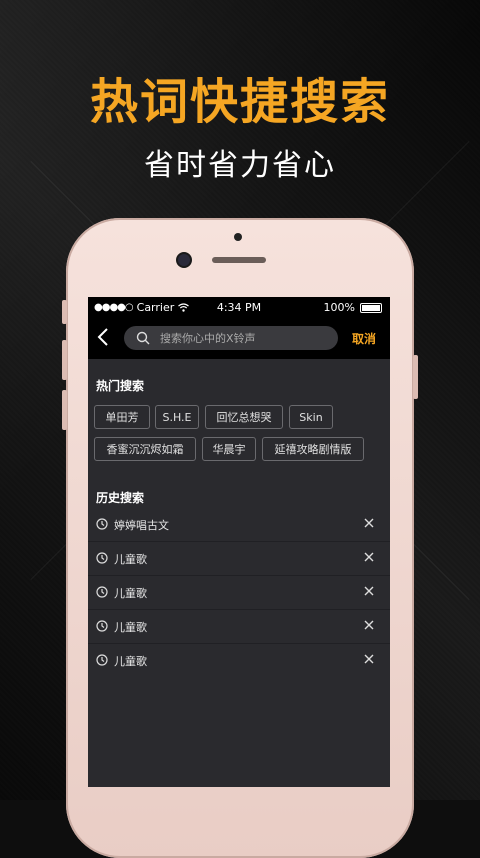  What do you see at coordinates (120, 386) in the screenshot?
I see `hot-search-title: 热门搜索` at bounding box center [120, 386].